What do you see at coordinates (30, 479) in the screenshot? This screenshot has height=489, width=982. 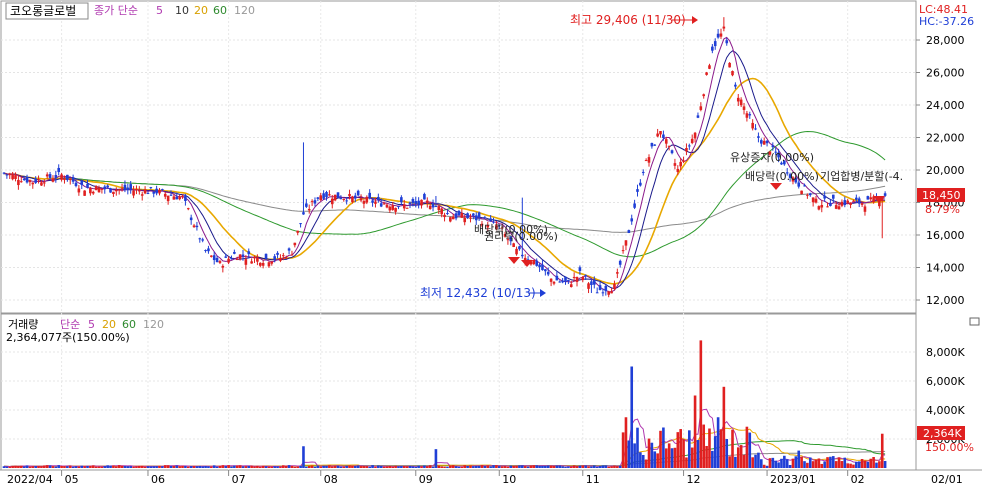 I see `x-tick-label: 2022/04` at bounding box center [30, 479].